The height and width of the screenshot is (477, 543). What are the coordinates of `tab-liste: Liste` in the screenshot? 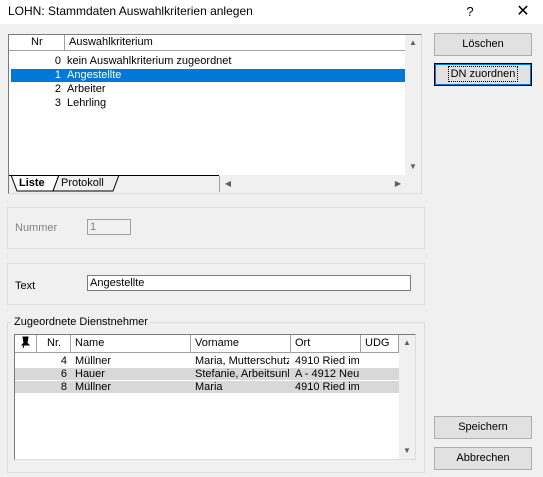 It's located at (32, 183).